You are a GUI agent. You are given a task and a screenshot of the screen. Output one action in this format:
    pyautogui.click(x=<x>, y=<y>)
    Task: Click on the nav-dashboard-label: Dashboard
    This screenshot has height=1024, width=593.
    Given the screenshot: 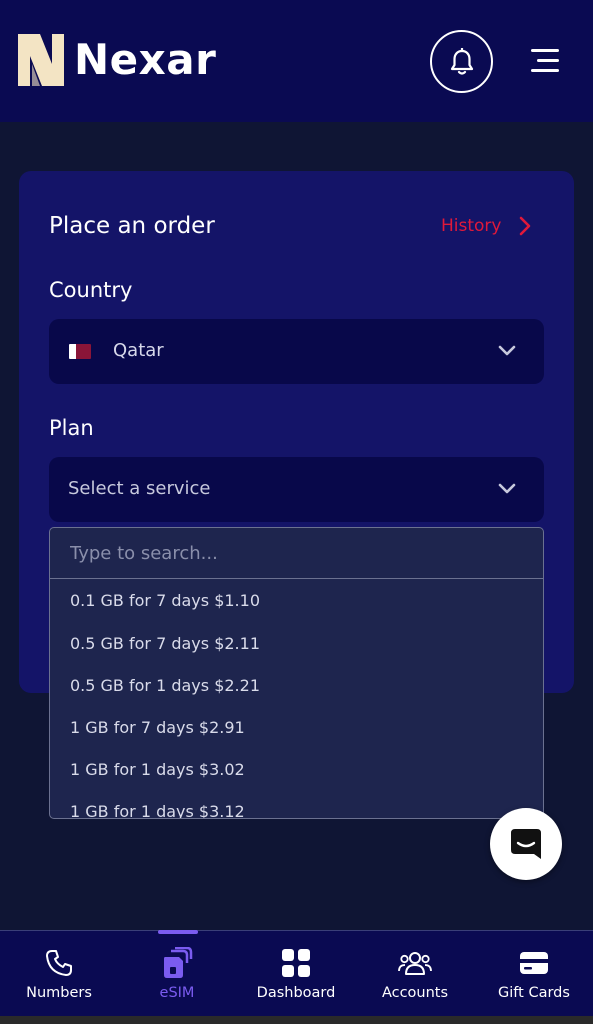 What is the action you would take?
    pyautogui.click(x=296, y=993)
    